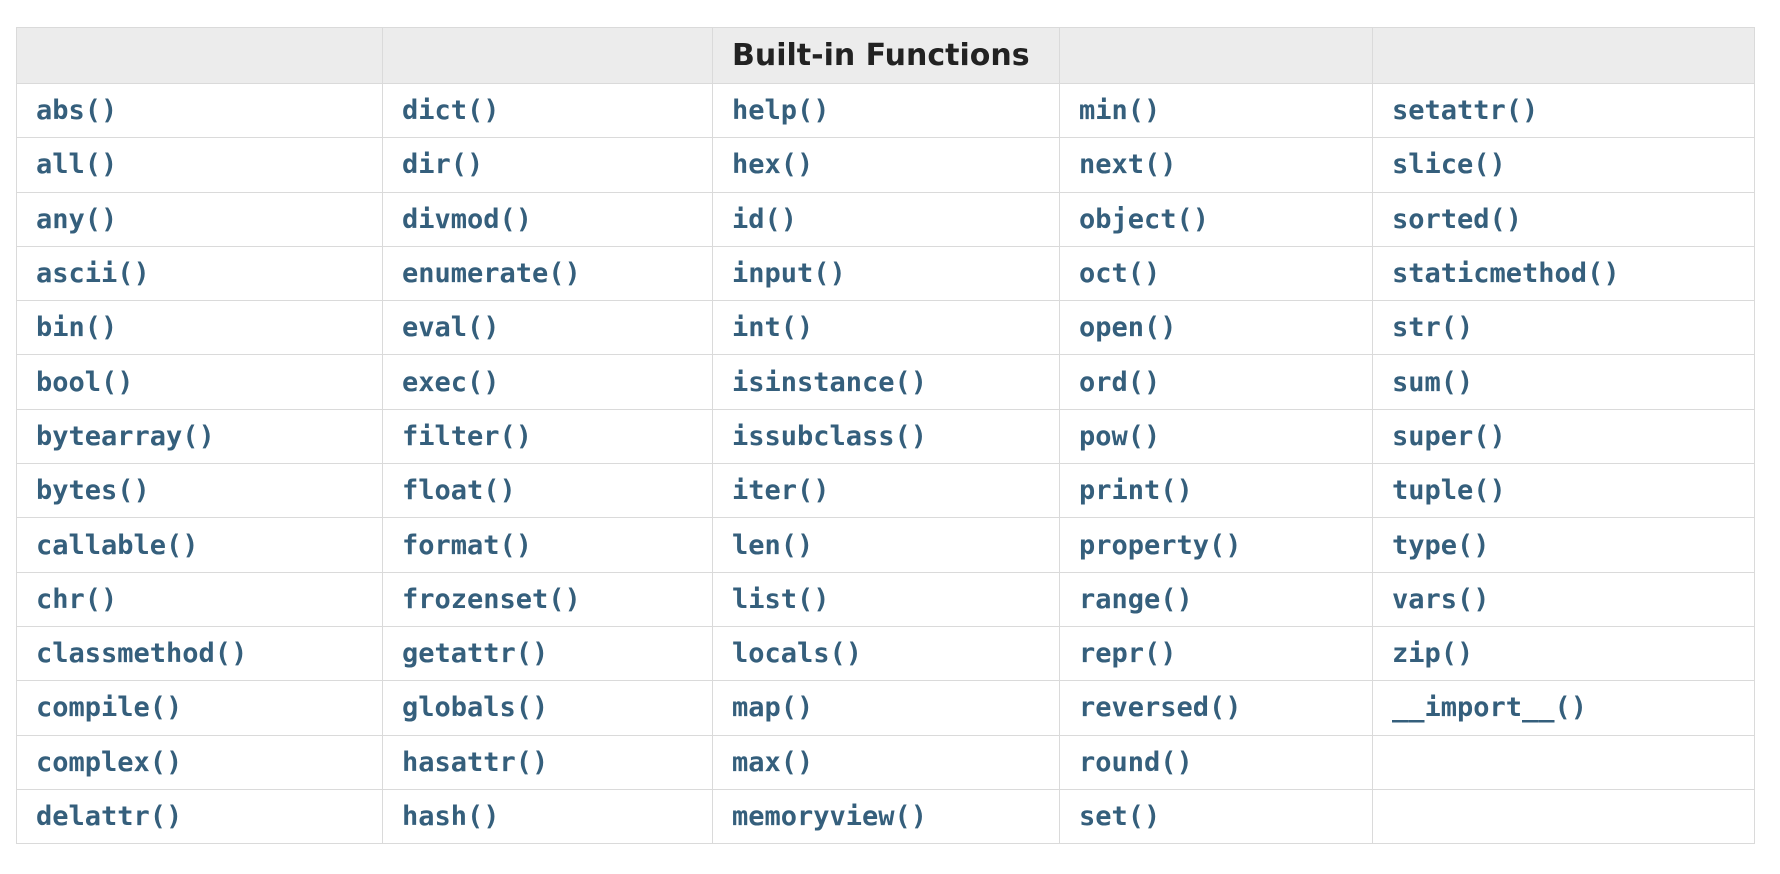 Image resolution: width=1780 pixels, height=874 pixels. Describe the element at coordinates (885, 55) in the screenshot. I see `table-header-row: Built-in Functions` at that location.